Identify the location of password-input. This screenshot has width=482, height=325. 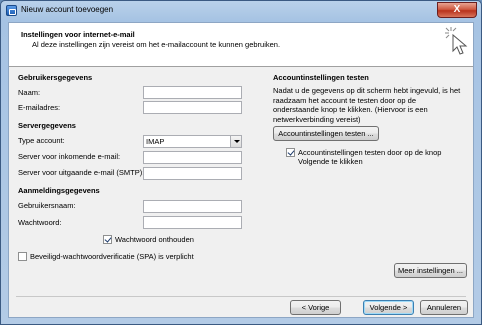
(192, 222).